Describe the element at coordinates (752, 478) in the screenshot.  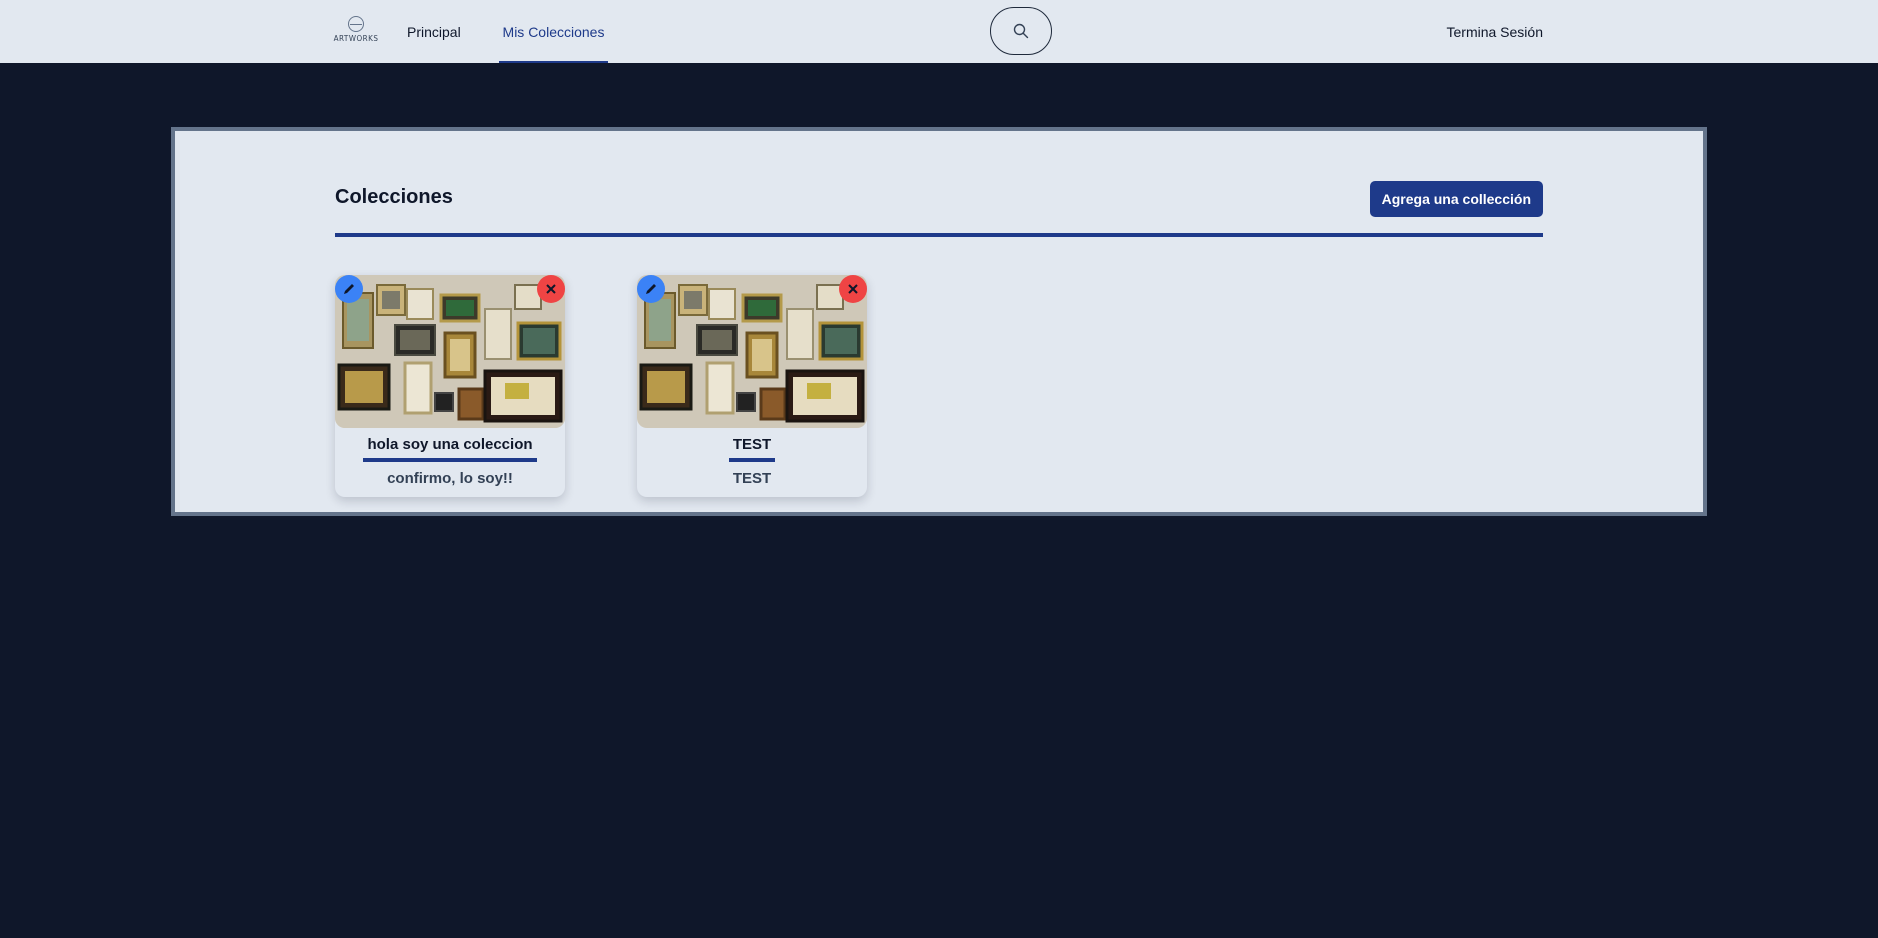
I see `collection-description: TEST` at that location.